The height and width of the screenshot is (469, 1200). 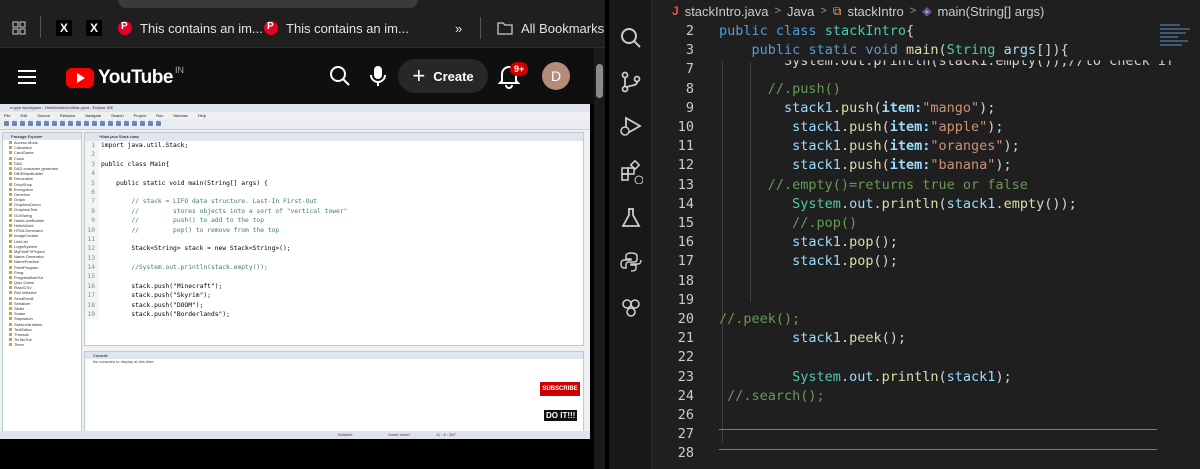 What do you see at coordinates (727, 11) in the screenshot?
I see `breadcrumb-file: stackIntro.java` at bounding box center [727, 11].